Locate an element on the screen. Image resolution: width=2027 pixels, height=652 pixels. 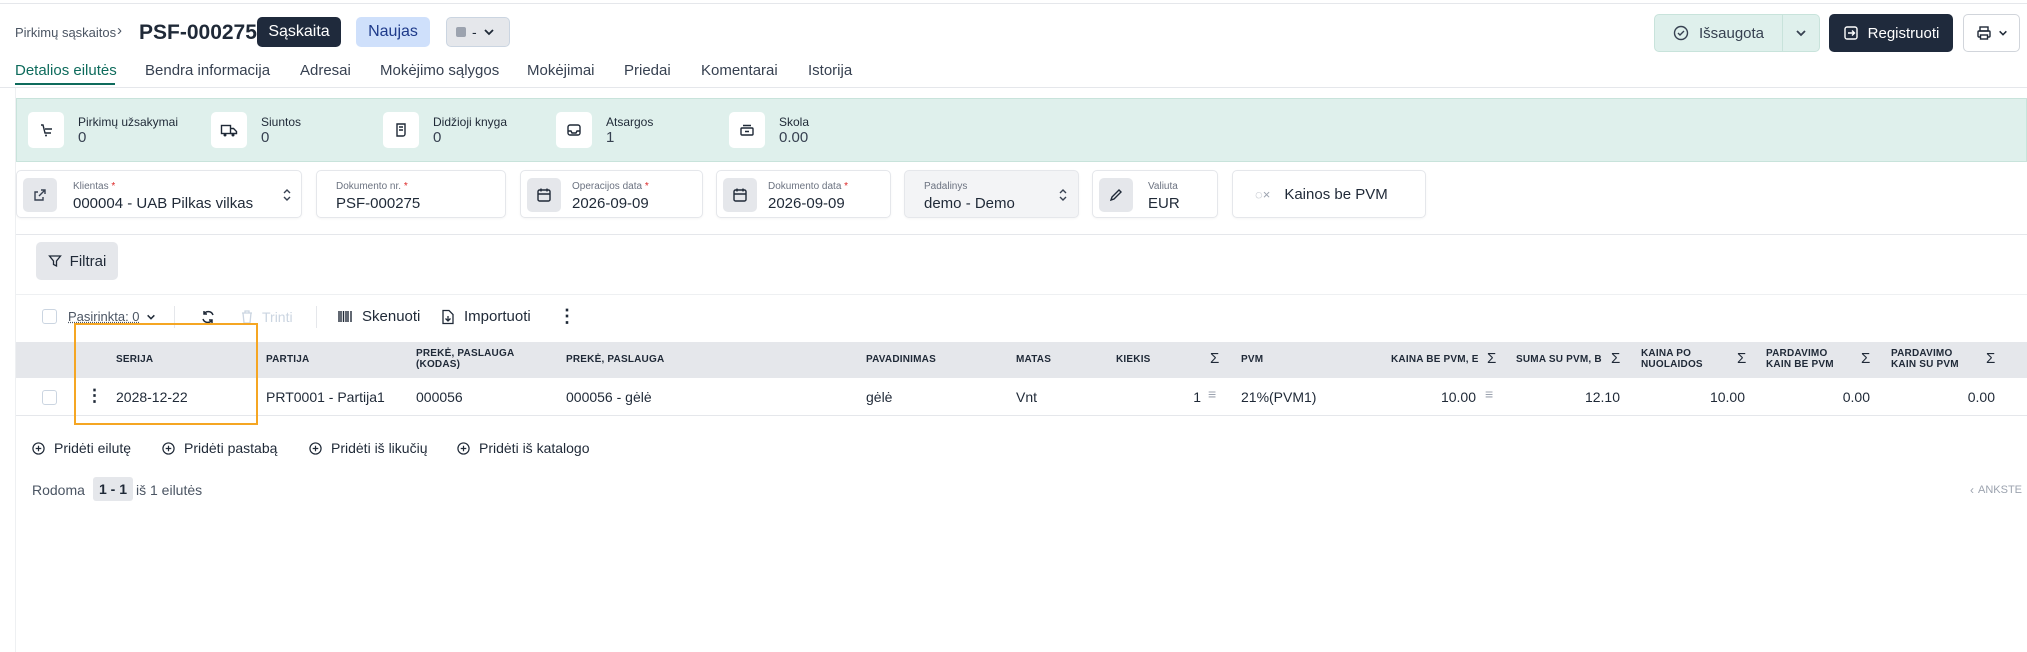
tab-general-info: Bendra informacija is located at coordinates (207, 70).